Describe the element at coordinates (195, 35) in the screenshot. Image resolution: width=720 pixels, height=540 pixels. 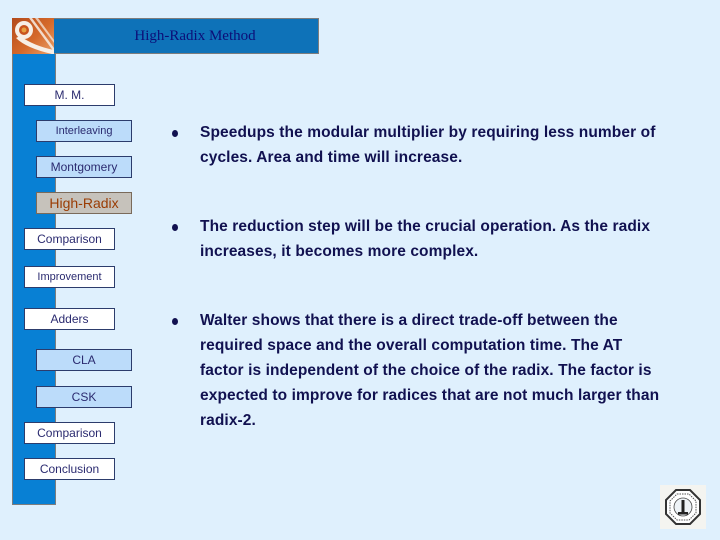
I see `page-title: High-Radix Method` at that location.